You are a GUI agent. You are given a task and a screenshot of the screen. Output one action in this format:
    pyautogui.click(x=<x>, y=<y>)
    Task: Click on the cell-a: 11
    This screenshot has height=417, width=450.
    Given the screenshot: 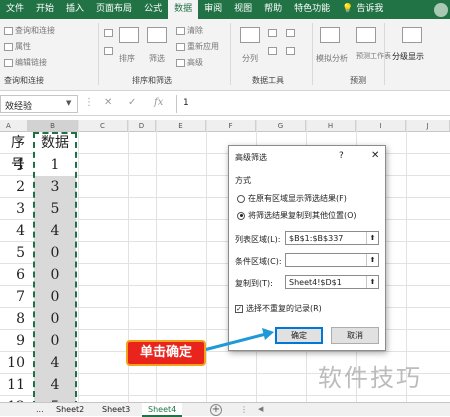 What is the action you would take?
    pyautogui.click(x=14, y=385)
    